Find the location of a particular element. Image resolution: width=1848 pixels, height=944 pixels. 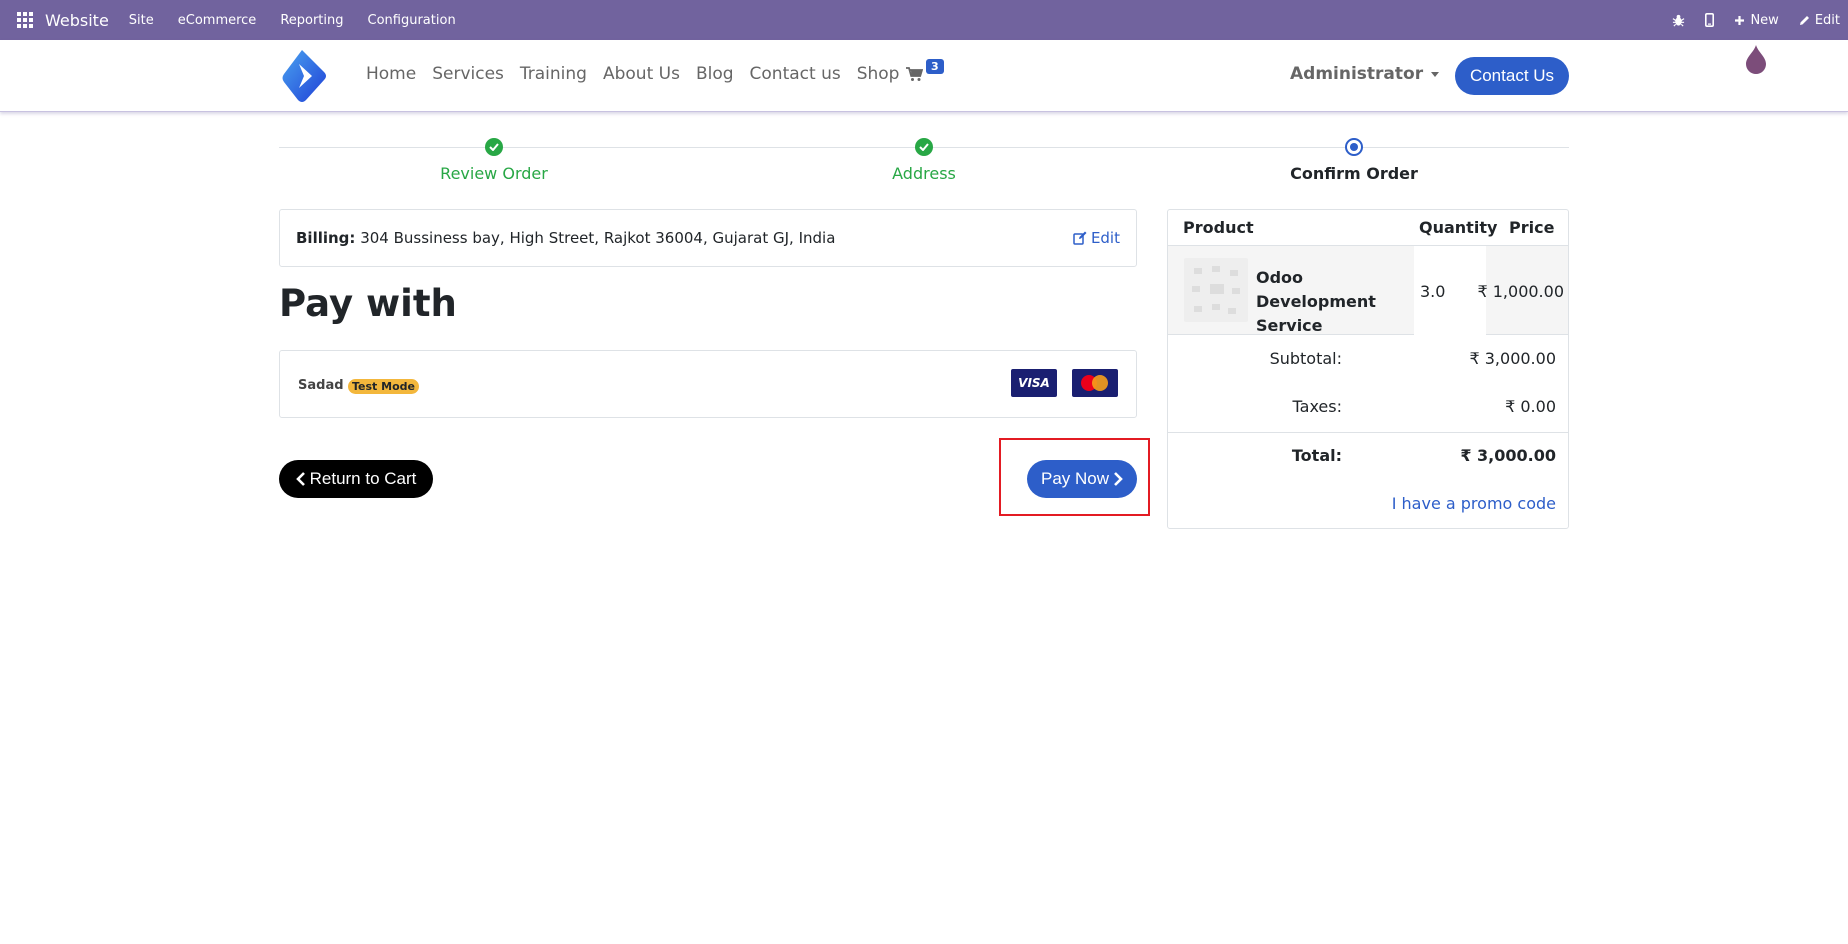

total-value: ₹ 3,000.00 is located at coordinates (1508, 455).